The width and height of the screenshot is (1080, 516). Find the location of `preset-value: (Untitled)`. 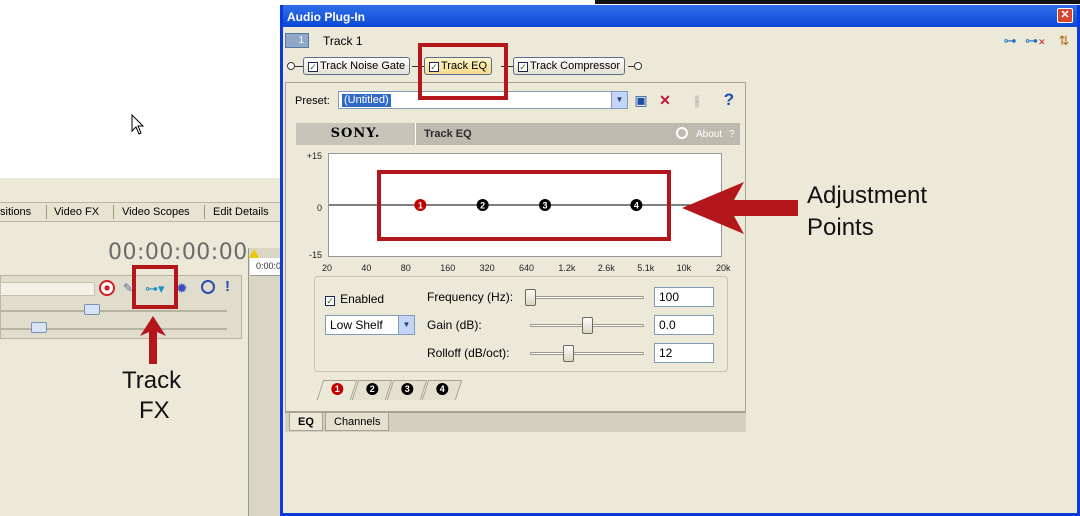

preset-value: (Untitled) is located at coordinates (366, 100).